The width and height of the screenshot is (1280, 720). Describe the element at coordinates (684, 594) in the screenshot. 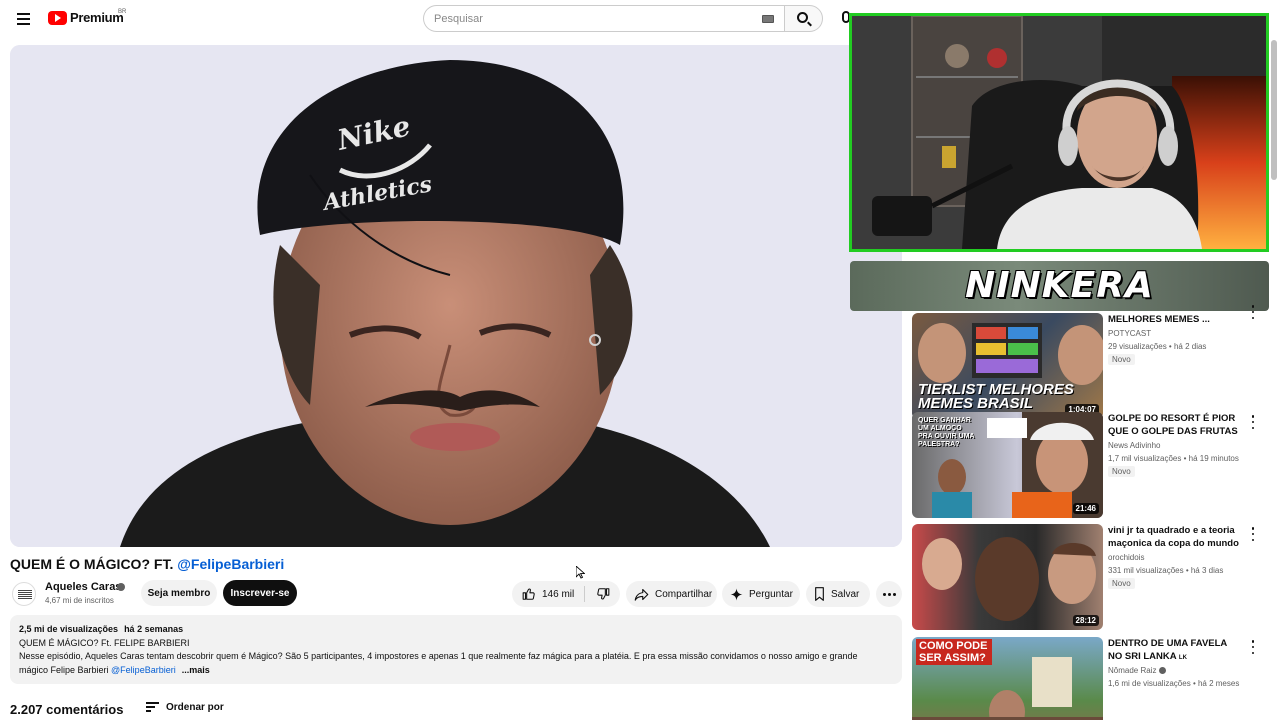

I see `share-label: Compartilhar` at that location.